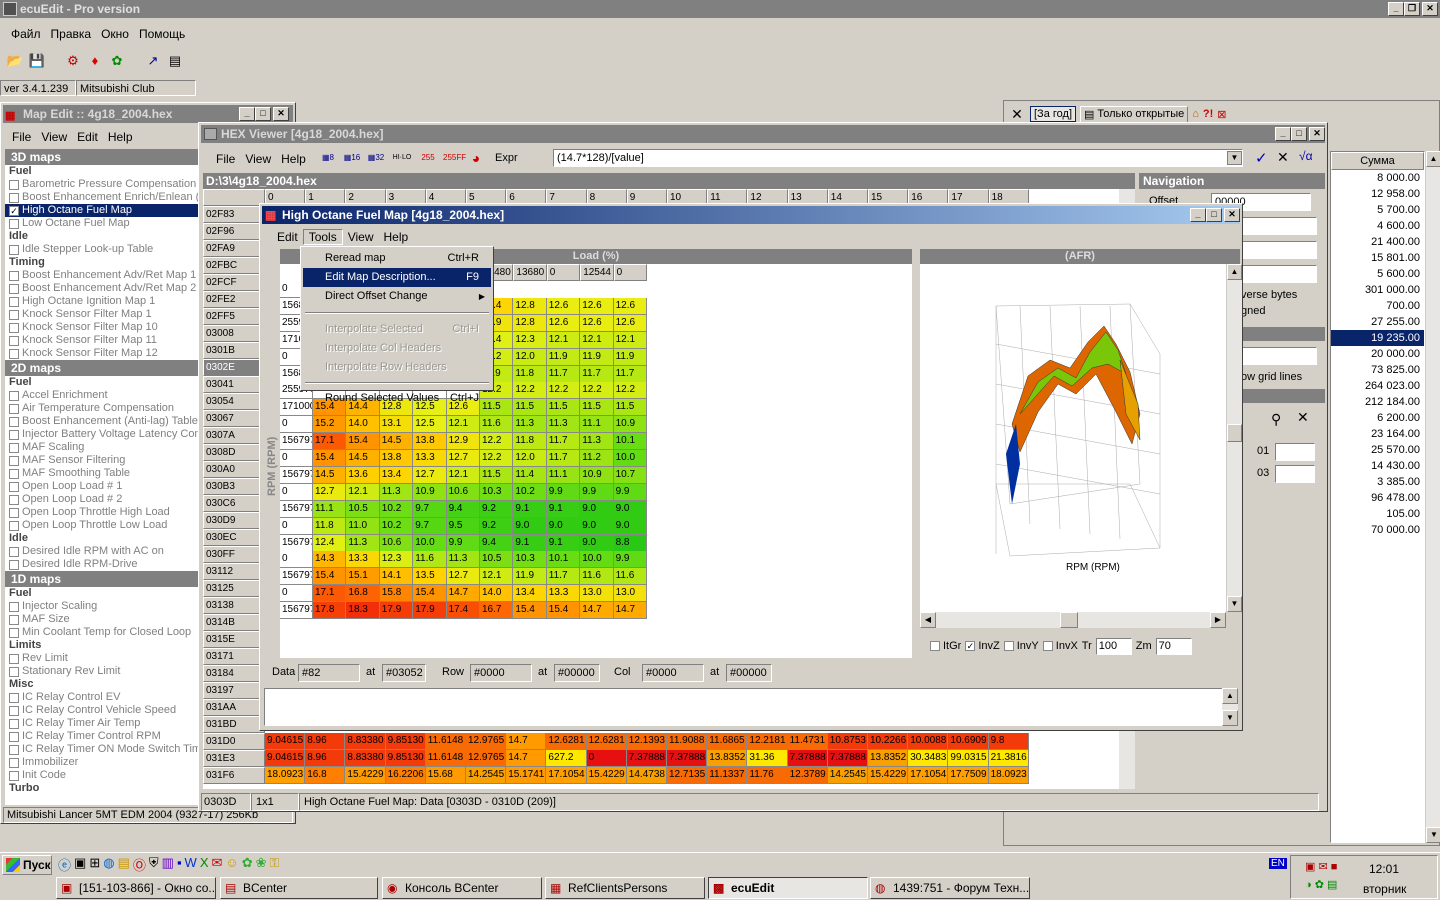 This screenshot has width=1440, height=900. What do you see at coordinates (102, 447) in the screenshot?
I see `map-item: MAF Scaling` at bounding box center [102, 447].